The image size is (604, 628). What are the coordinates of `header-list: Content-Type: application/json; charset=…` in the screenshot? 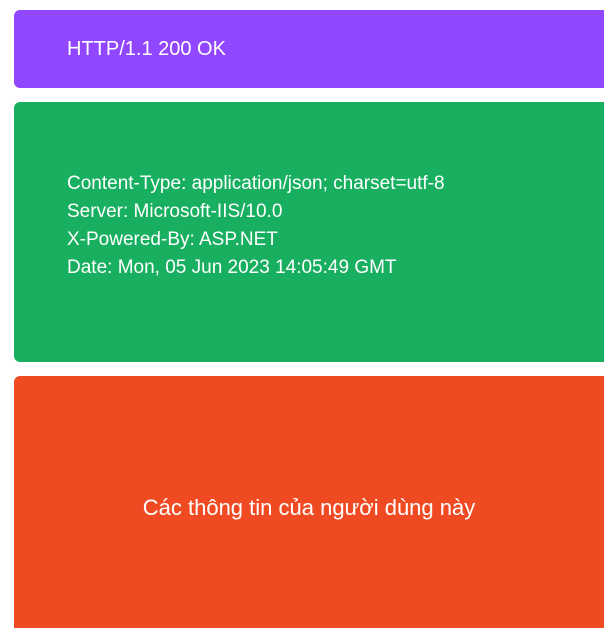 It's located at (256, 226).